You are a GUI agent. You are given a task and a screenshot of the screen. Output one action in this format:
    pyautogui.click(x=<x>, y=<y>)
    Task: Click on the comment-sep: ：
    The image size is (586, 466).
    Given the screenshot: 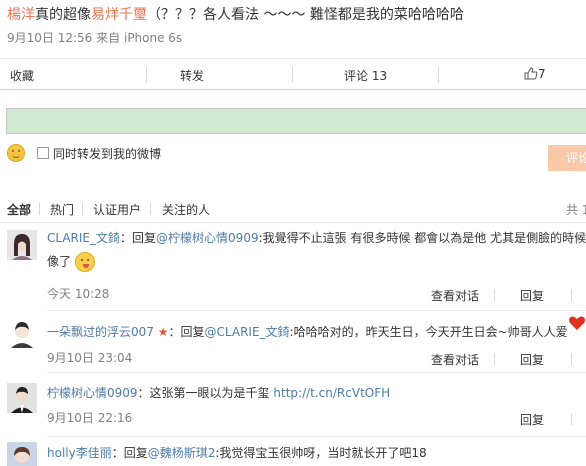 What is the action you would take?
    pyautogui.click(x=126, y=238)
    